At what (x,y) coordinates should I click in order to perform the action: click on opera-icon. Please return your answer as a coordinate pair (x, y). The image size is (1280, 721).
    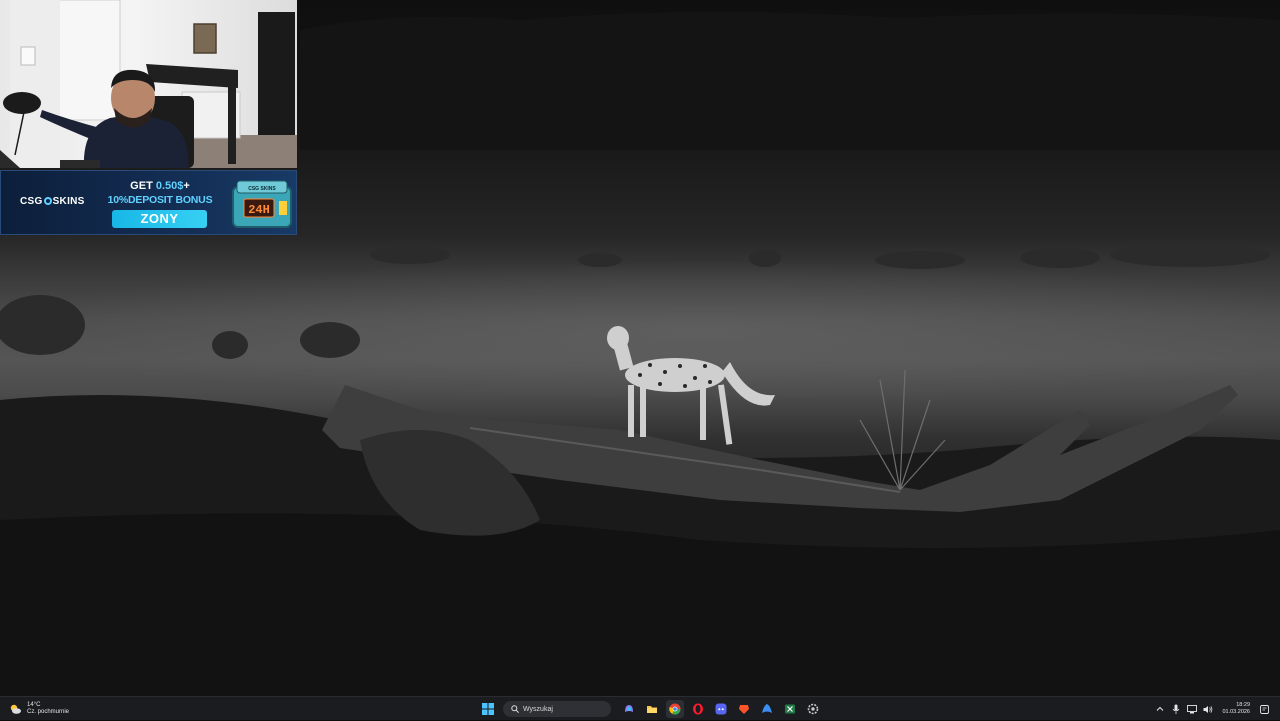
    Looking at the image, I should click on (697, 709).